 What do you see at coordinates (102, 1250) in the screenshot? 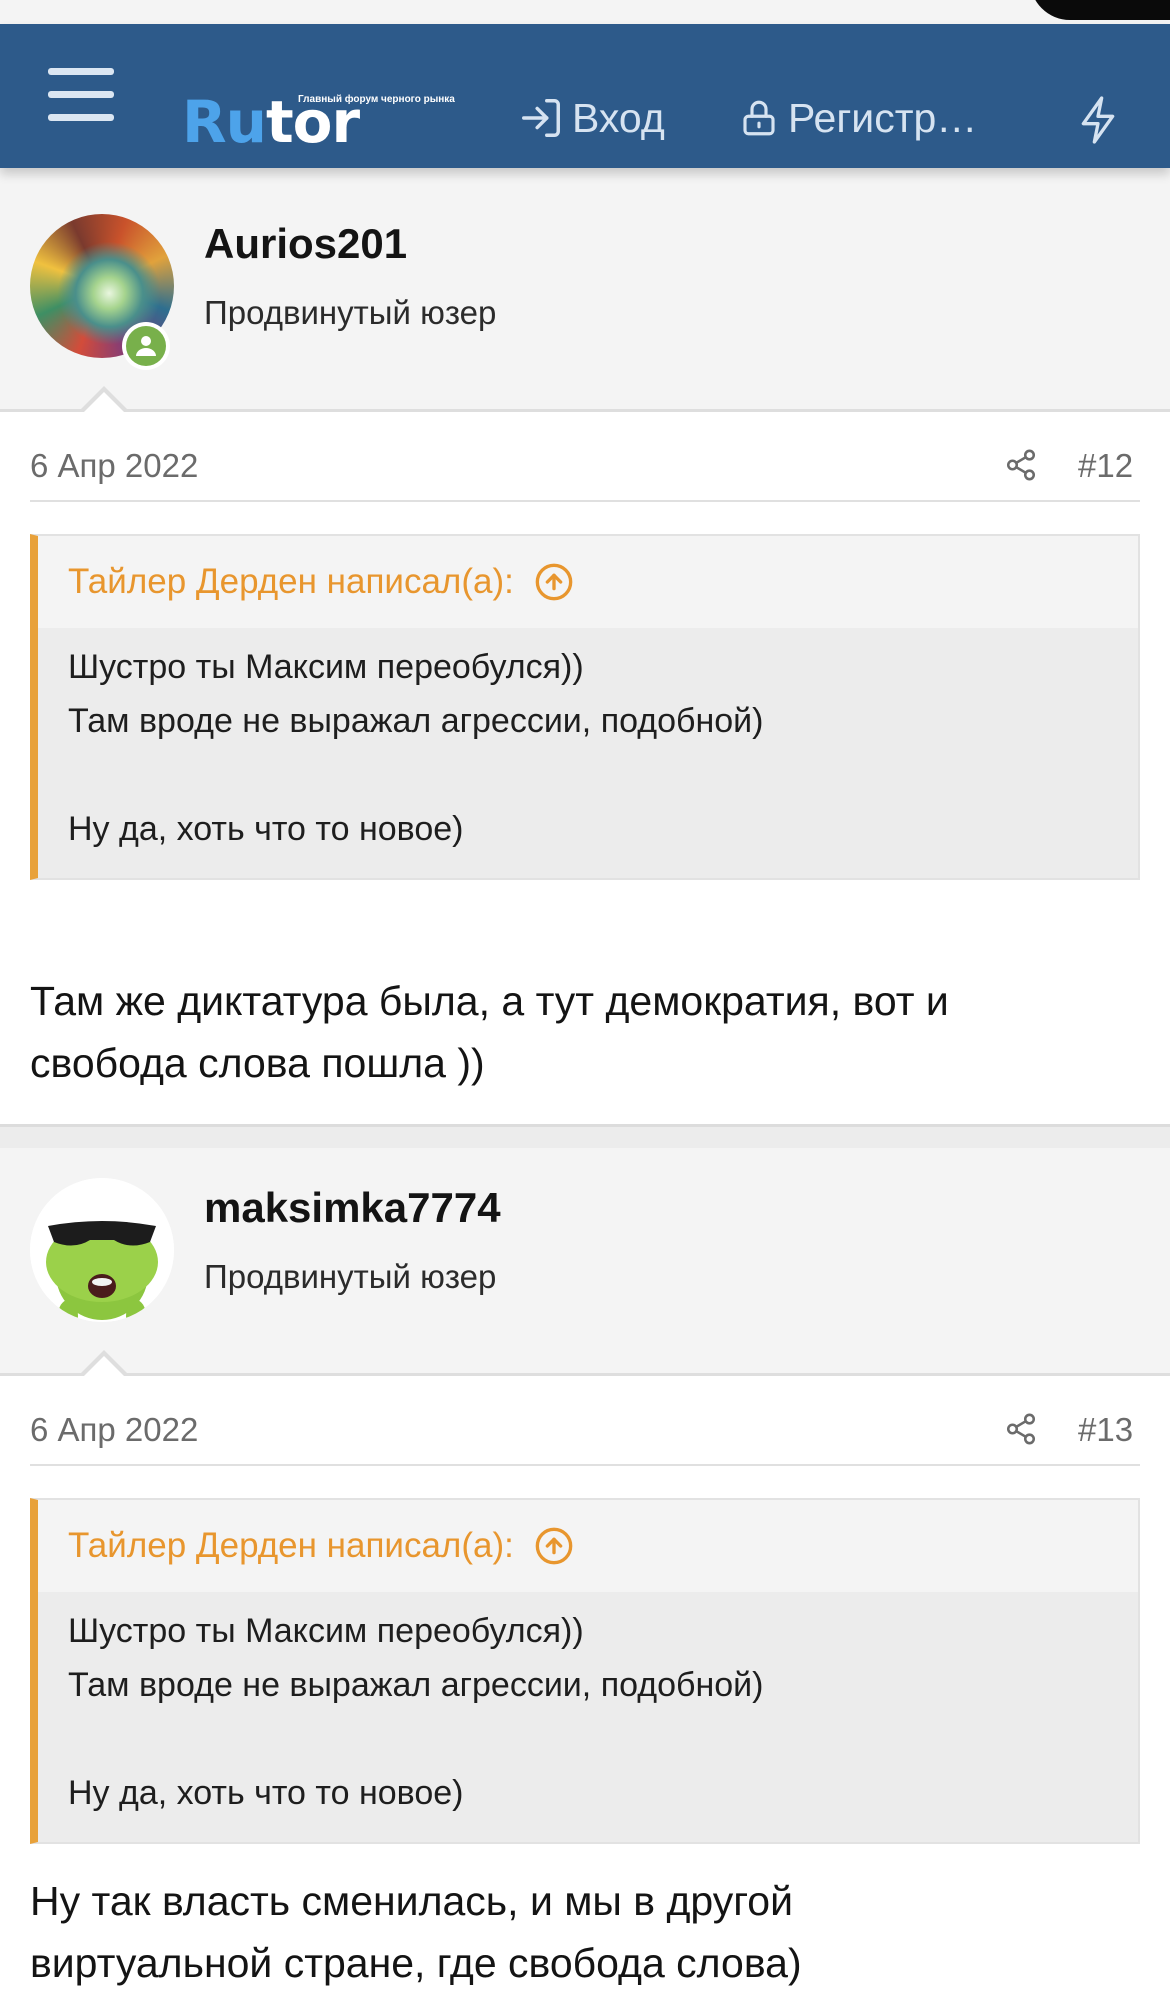
I see `avatar` at bounding box center [102, 1250].